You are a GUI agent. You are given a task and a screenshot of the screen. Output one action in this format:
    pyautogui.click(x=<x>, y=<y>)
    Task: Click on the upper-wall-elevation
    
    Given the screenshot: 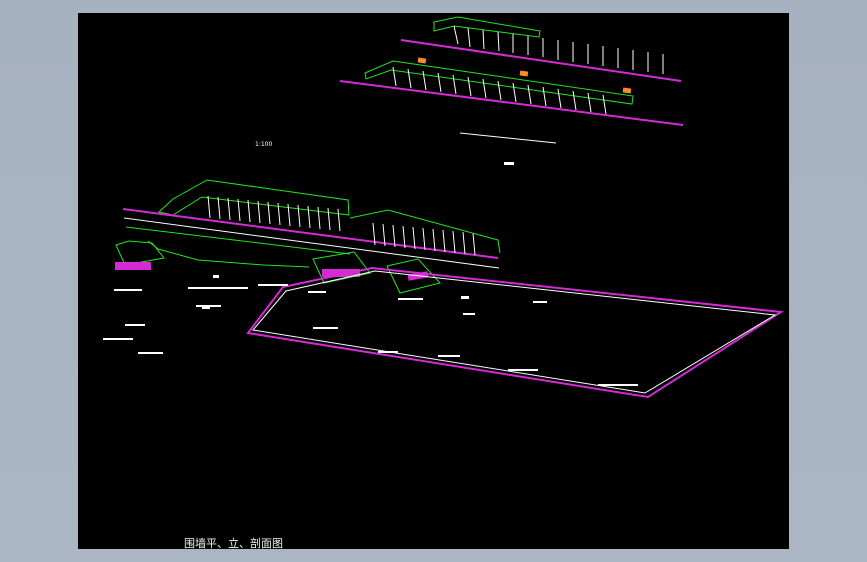 What is the action you would take?
    pyautogui.click(x=511, y=90)
    